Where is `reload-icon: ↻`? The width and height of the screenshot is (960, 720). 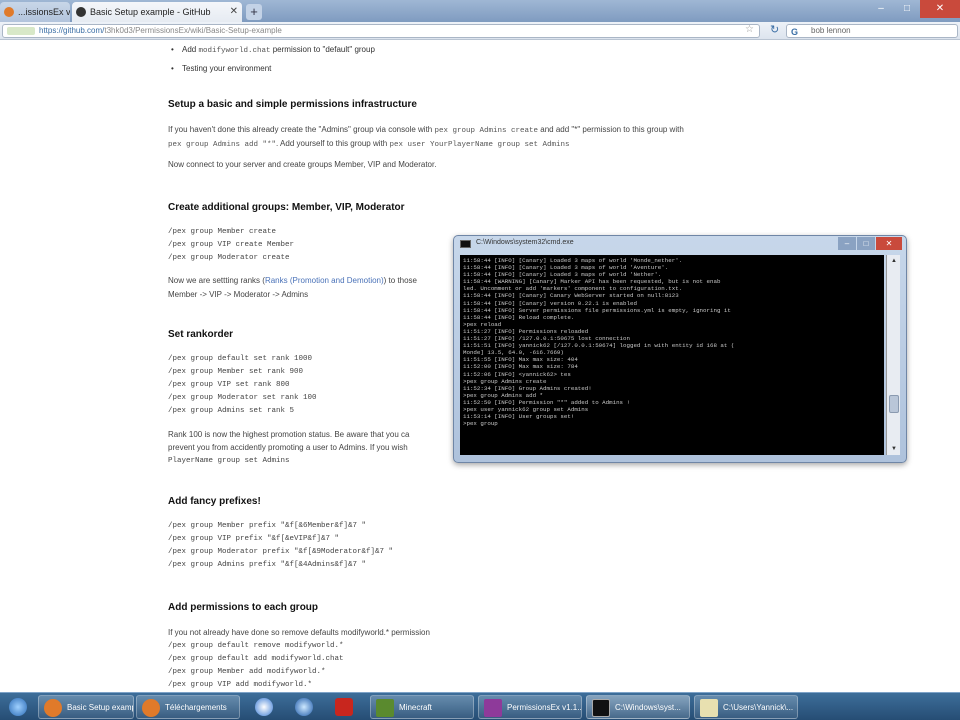 reload-icon: ↻ is located at coordinates (774, 29).